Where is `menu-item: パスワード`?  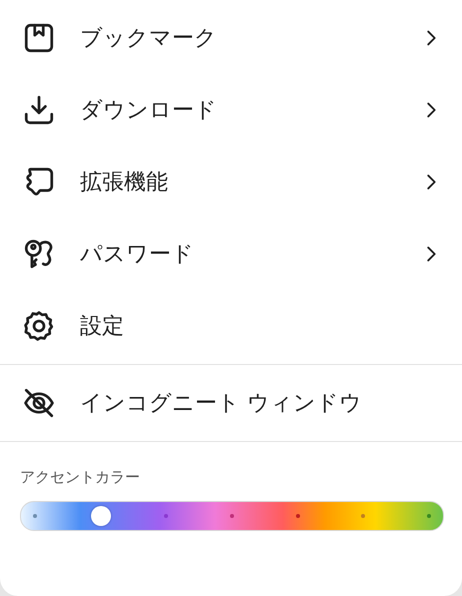
menu-item: パスワード is located at coordinates (231, 254).